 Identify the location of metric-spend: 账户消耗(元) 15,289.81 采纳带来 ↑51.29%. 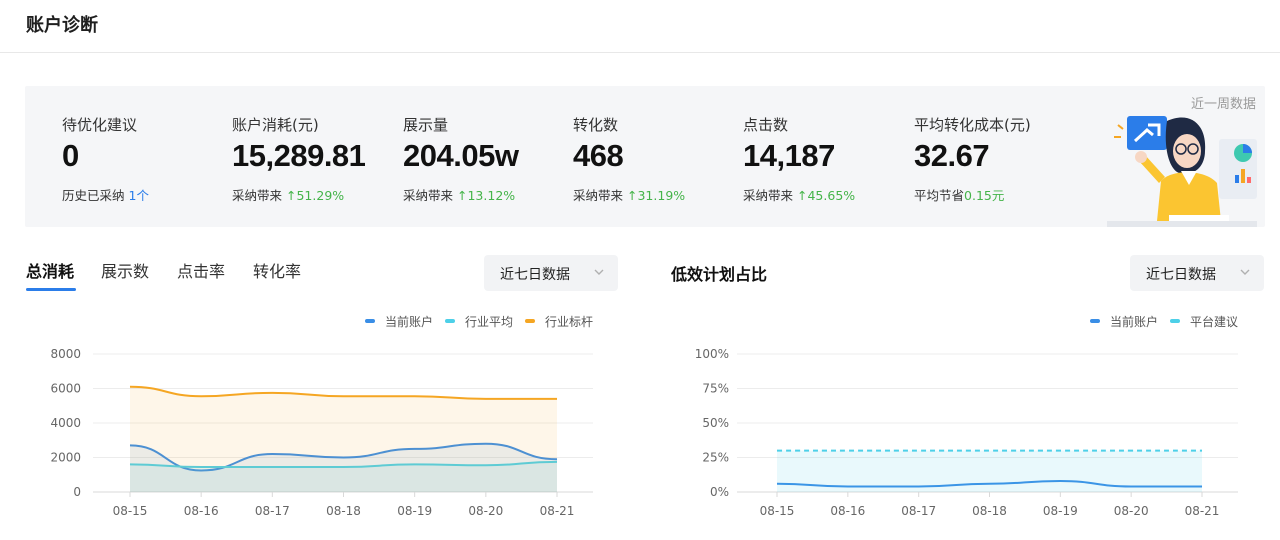
(317, 156).